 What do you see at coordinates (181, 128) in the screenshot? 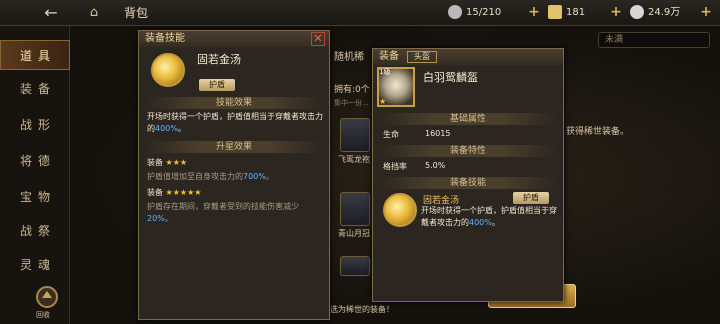
I see `effect-end: 。` at bounding box center [181, 128].